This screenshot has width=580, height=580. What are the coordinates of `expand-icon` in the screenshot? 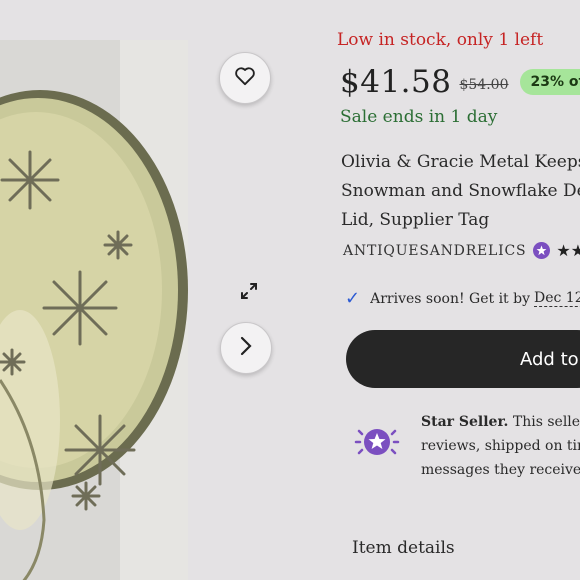 It's located at (249, 293).